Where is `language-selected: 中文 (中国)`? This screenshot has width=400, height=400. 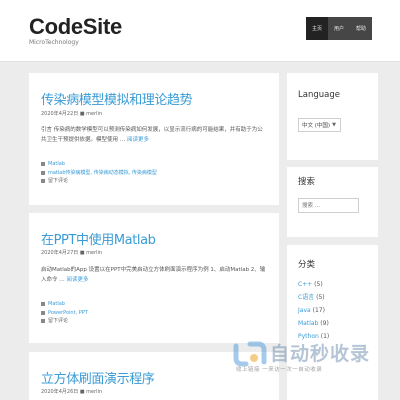
language-selected: 中文 (中国) is located at coordinates (316, 126).